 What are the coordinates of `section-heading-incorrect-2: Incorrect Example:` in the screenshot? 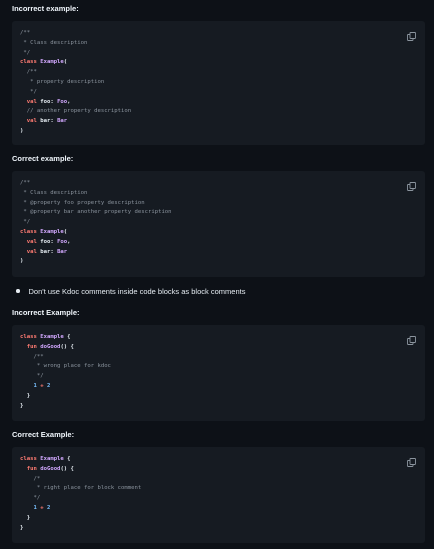 It's located at (46, 312).